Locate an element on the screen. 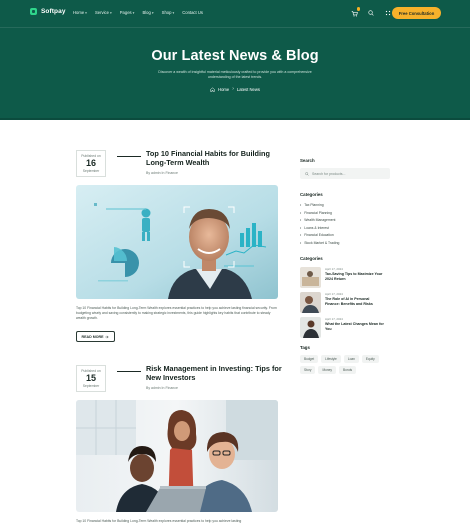  nav-item-service: Service ▾ is located at coordinates (103, 12).